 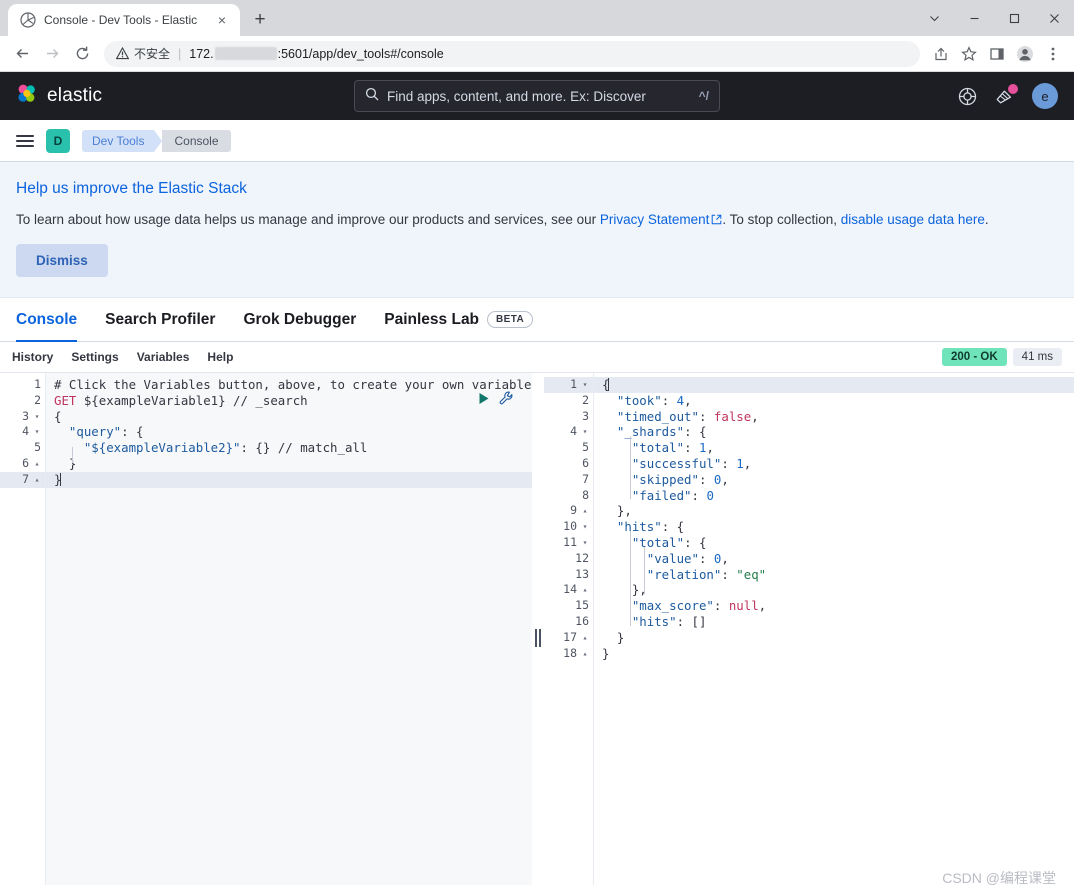 I want to click on gutter-line: ▾13, so click(x=582, y=573).